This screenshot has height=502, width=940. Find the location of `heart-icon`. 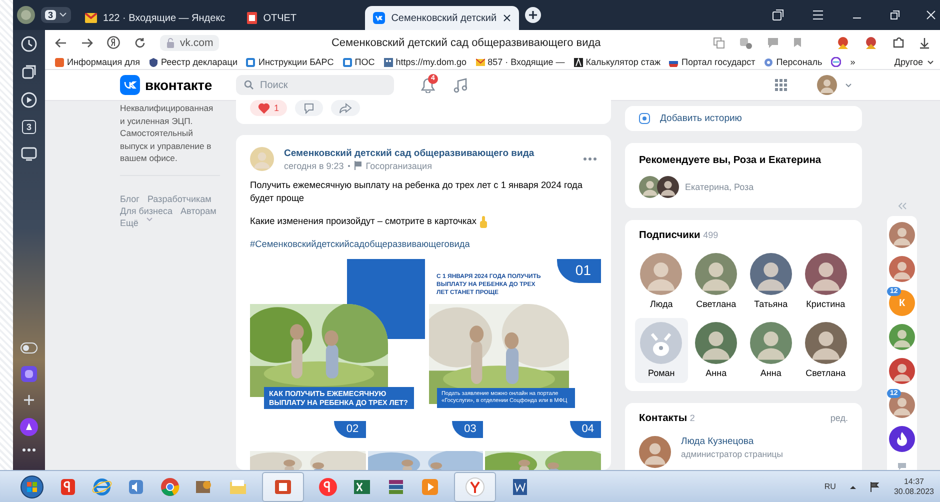

heart-icon is located at coordinates (264, 108).